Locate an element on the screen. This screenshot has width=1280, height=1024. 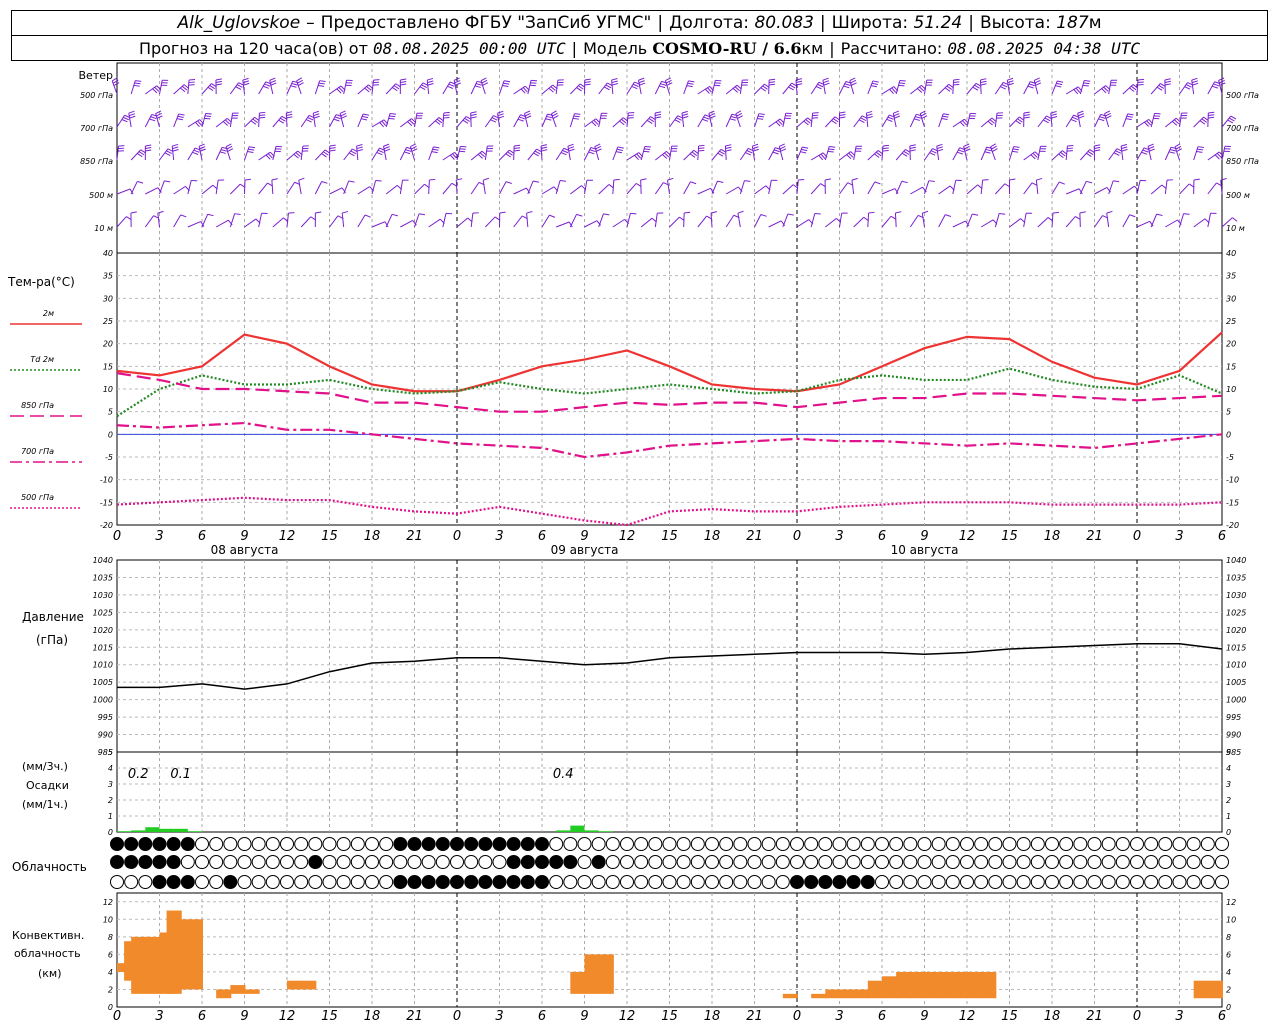
temp-xtick: 15 is located at coordinates (329, 536).